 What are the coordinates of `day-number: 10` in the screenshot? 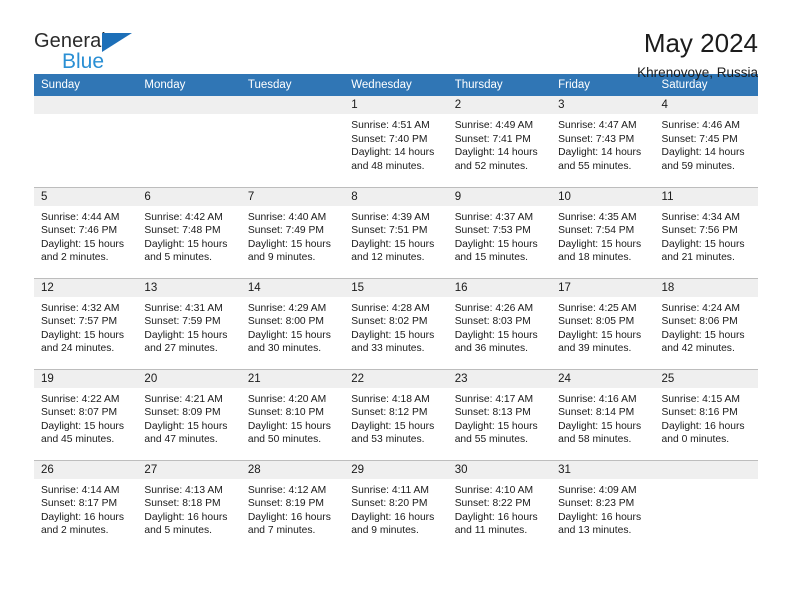 It's located at (603, 196).